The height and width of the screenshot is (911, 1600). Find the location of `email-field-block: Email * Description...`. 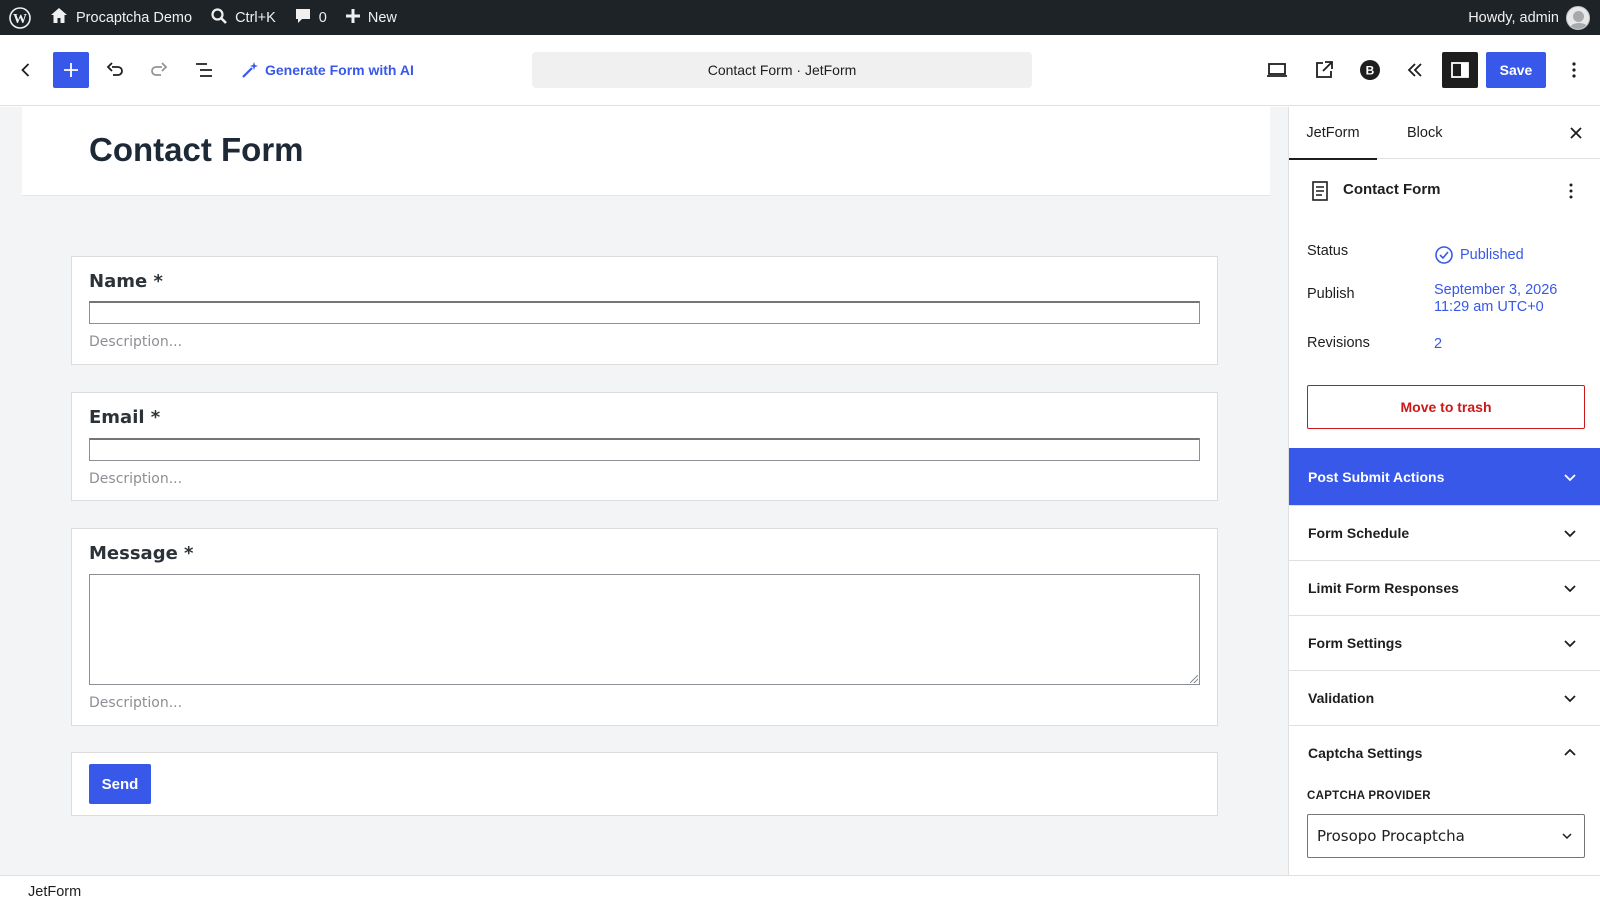

email-field-block: Email * Description... is located at coordinates (644, 446).